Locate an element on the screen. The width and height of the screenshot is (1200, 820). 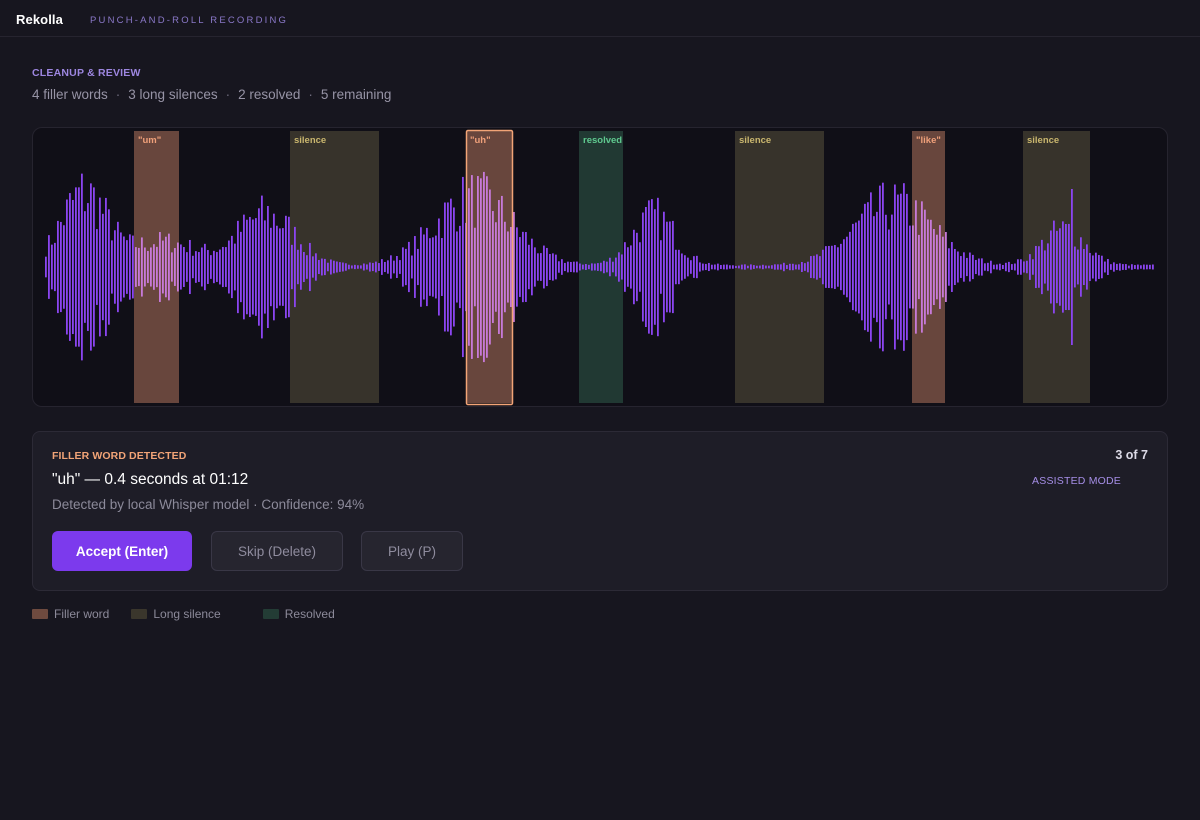
accept-button: Accept (Enter) is located at coordinates (122, 551).